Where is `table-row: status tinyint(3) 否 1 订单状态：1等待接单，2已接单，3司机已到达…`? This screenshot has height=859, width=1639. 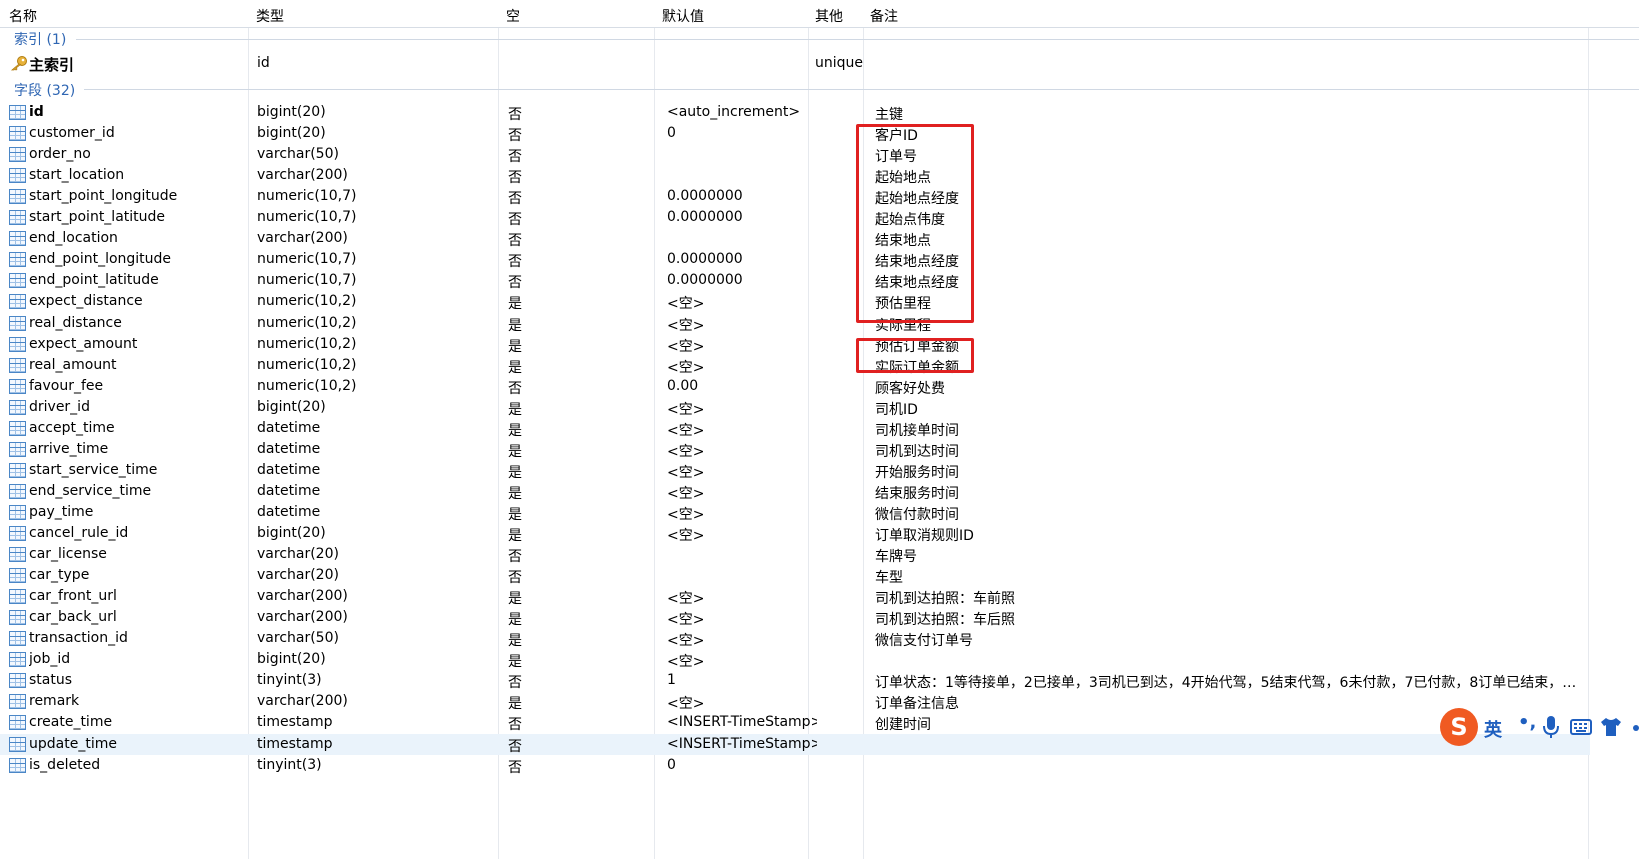 table-row: status tinyint(3) 否 1 订单状态：1等待接单，2已接单，3司机已到达… is located at coordinates (795, 680).